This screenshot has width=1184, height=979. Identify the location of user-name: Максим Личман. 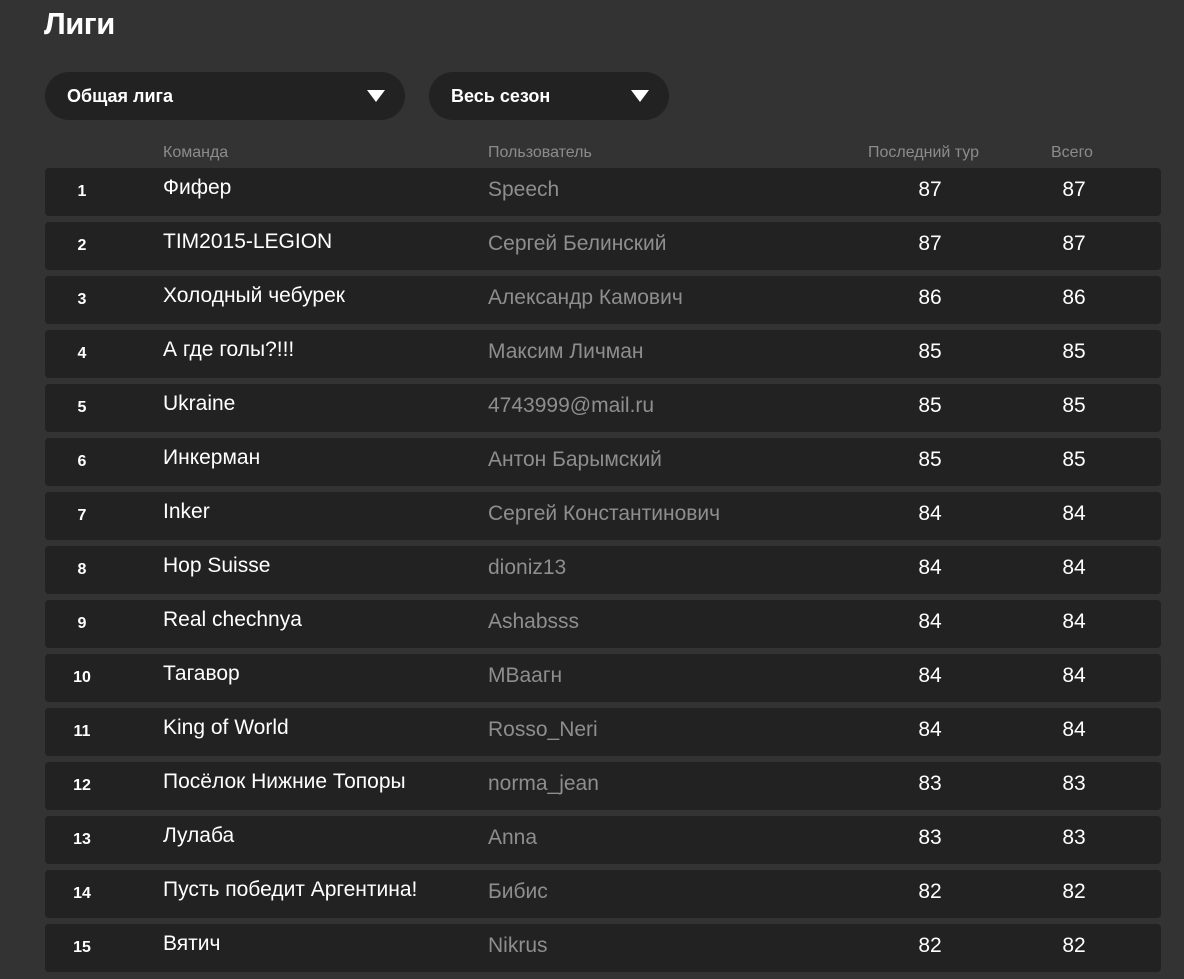
(566, 351).